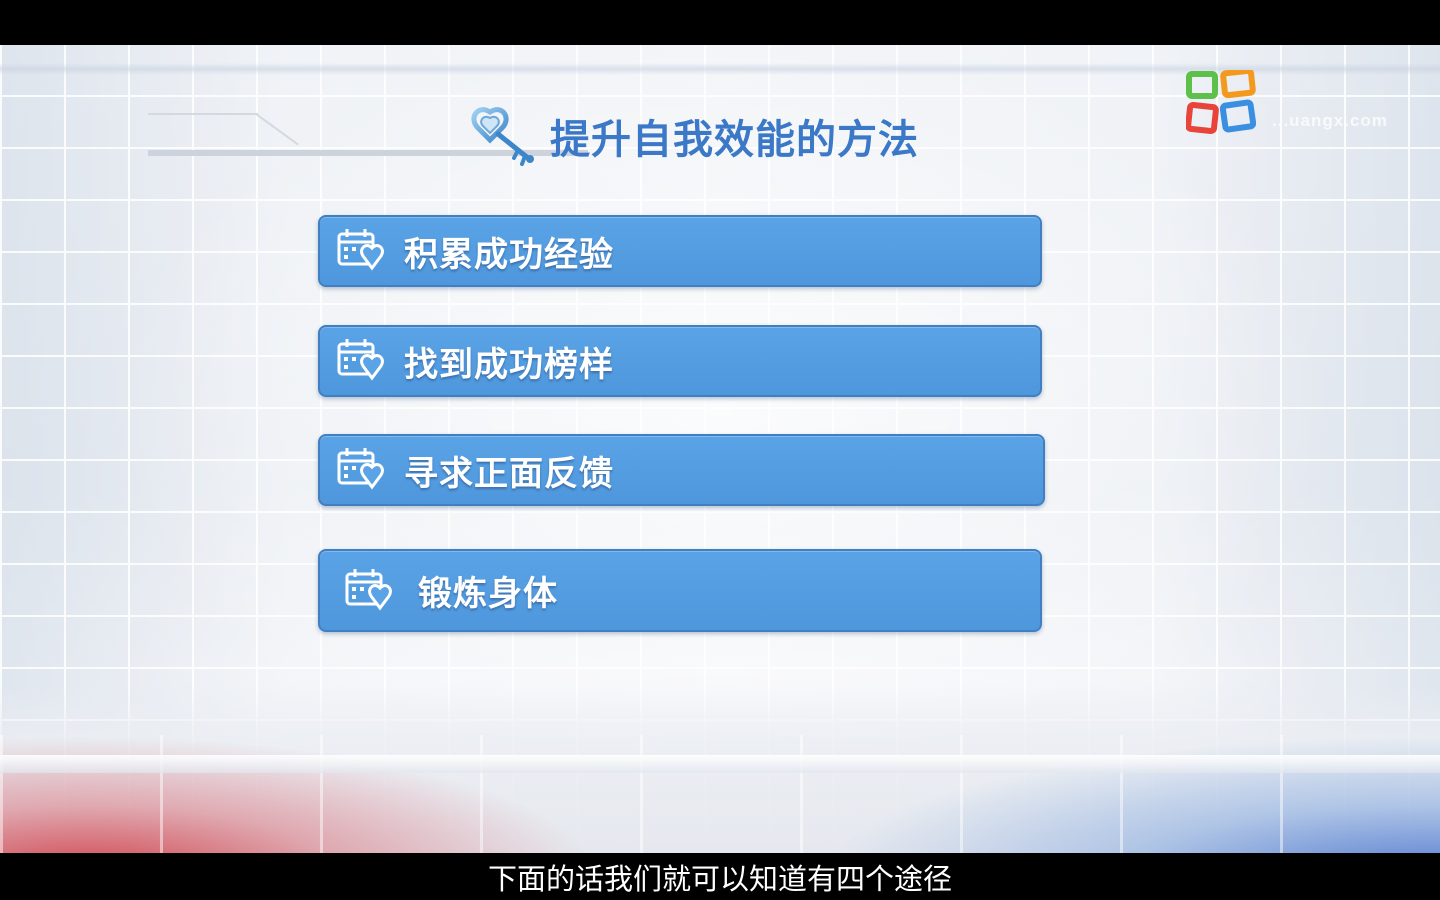  What do you see at coordinates (719, 878) in the screenshot?
I see `video-subtitle: 下面的话我们就可以知道有四个途径` at bounding box center [719, 878].